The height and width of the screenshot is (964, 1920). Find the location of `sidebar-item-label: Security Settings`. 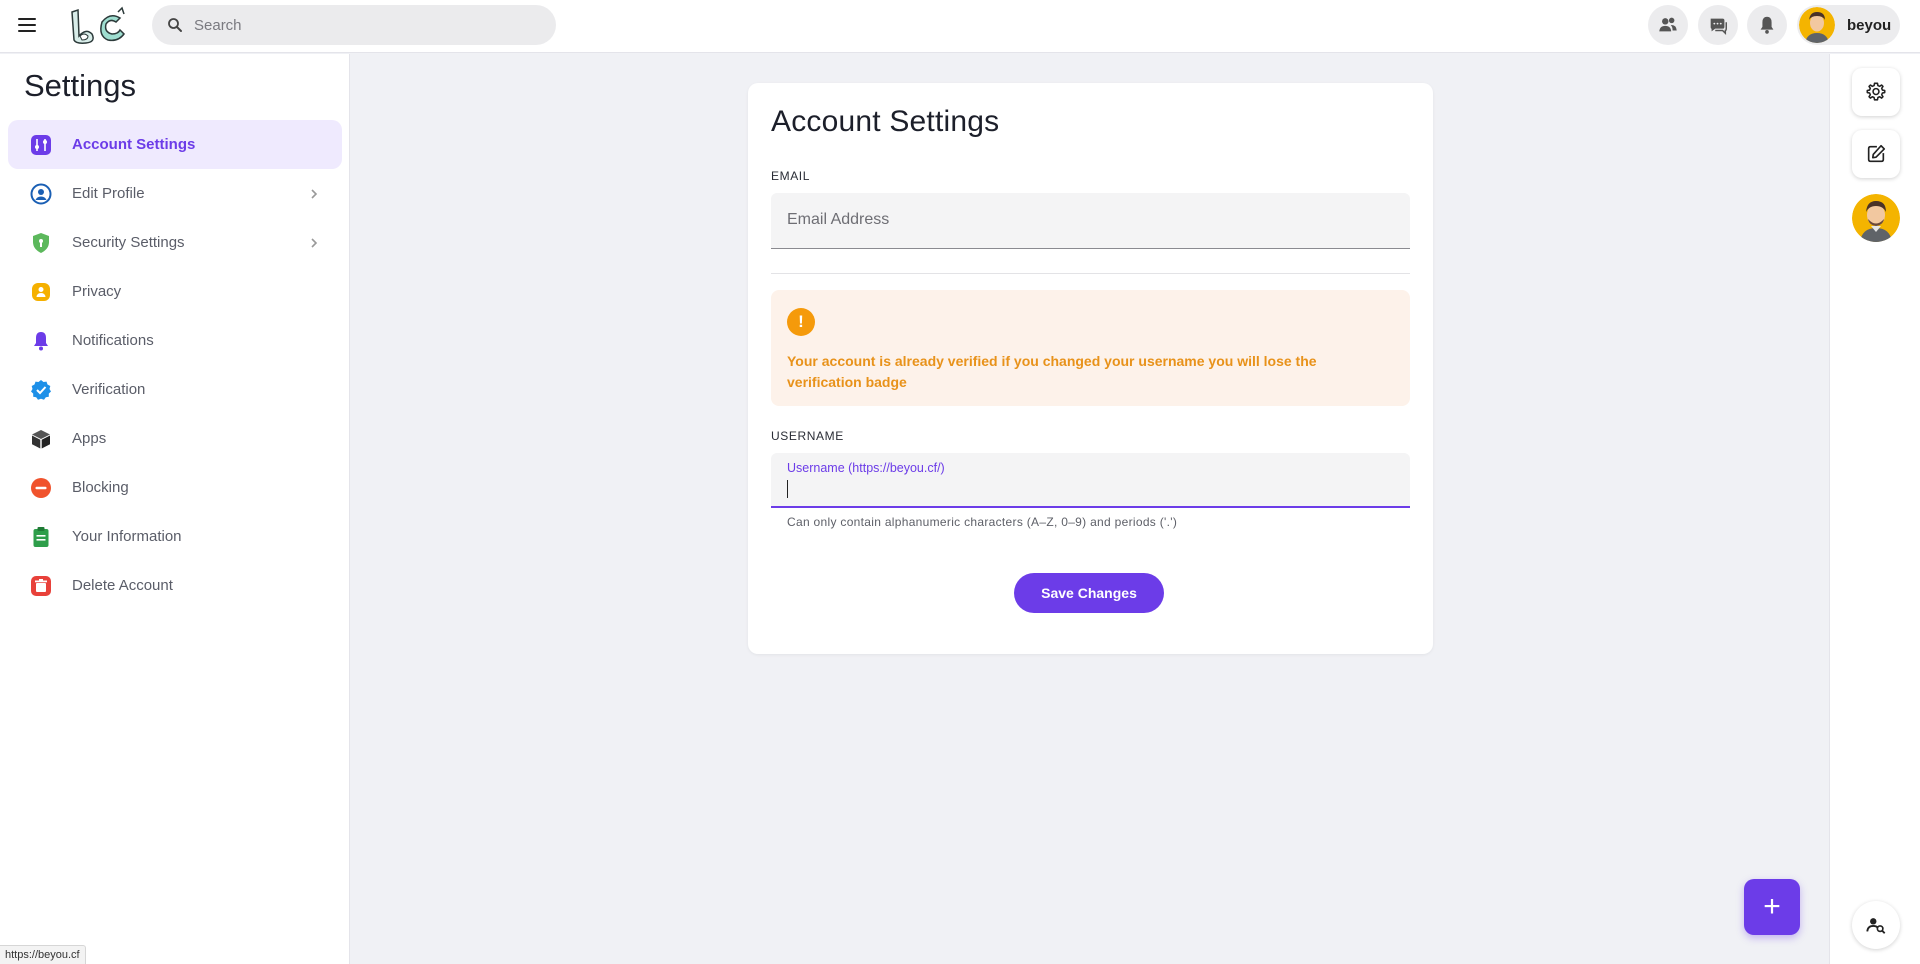

sidebar-item-label: Security Settings is located at coordinates (128, 242).